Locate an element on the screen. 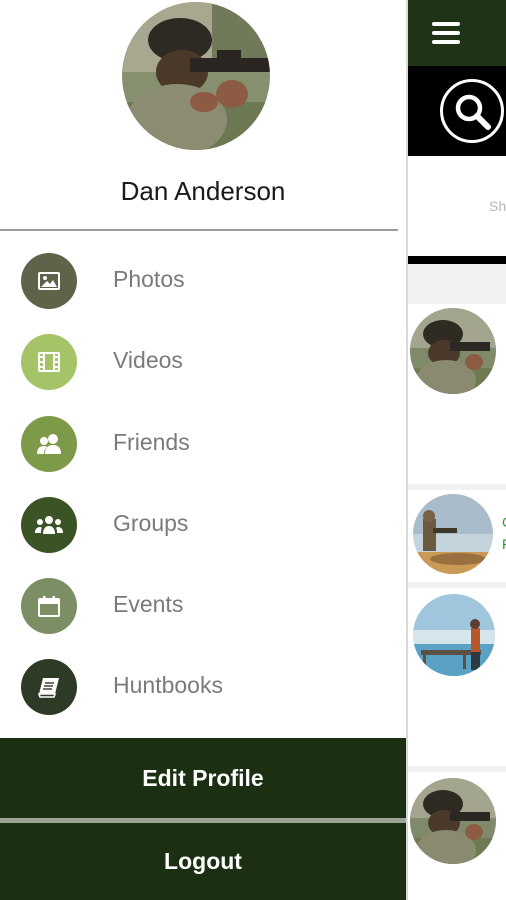 The width and height of the screenshot is (506, 900). menu-item-events: Events is located at coordinates (203, 605).